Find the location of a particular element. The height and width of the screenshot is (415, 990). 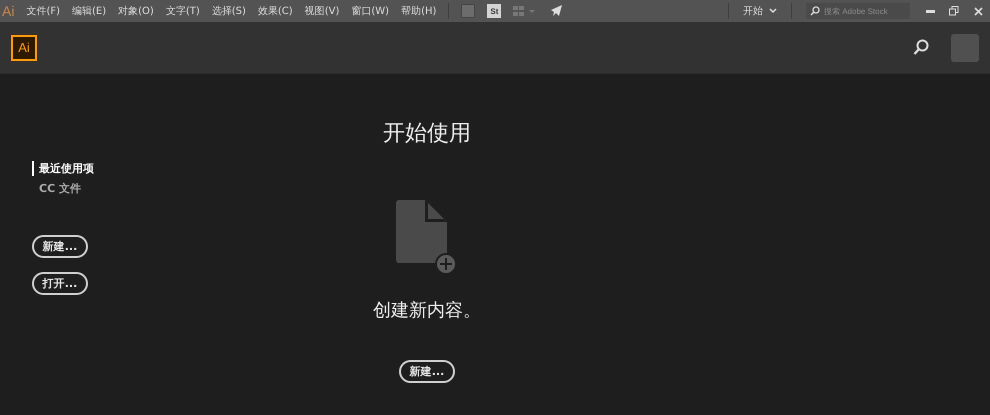

search-field: 搜索 Adobe Stock is located at coordinates (858, 11).